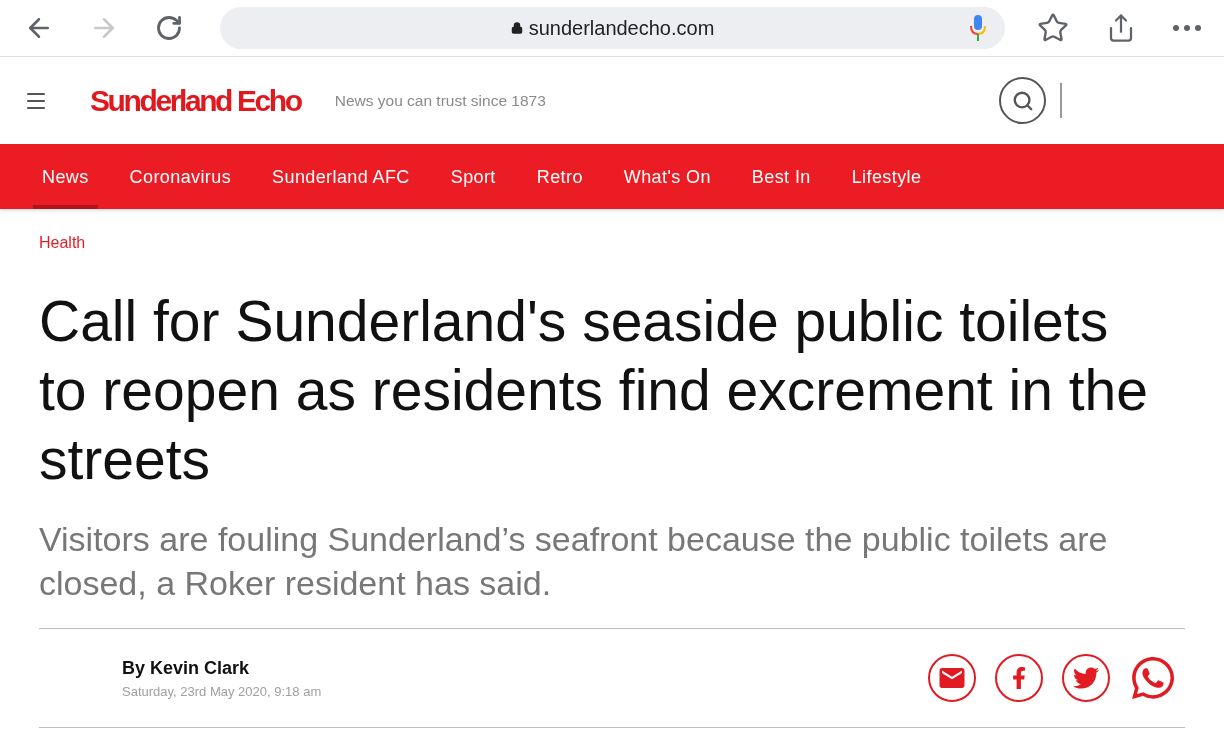  Describe the element at coordinates (65, 176) in the screenshot. I see `nav-tab: News` at that location.